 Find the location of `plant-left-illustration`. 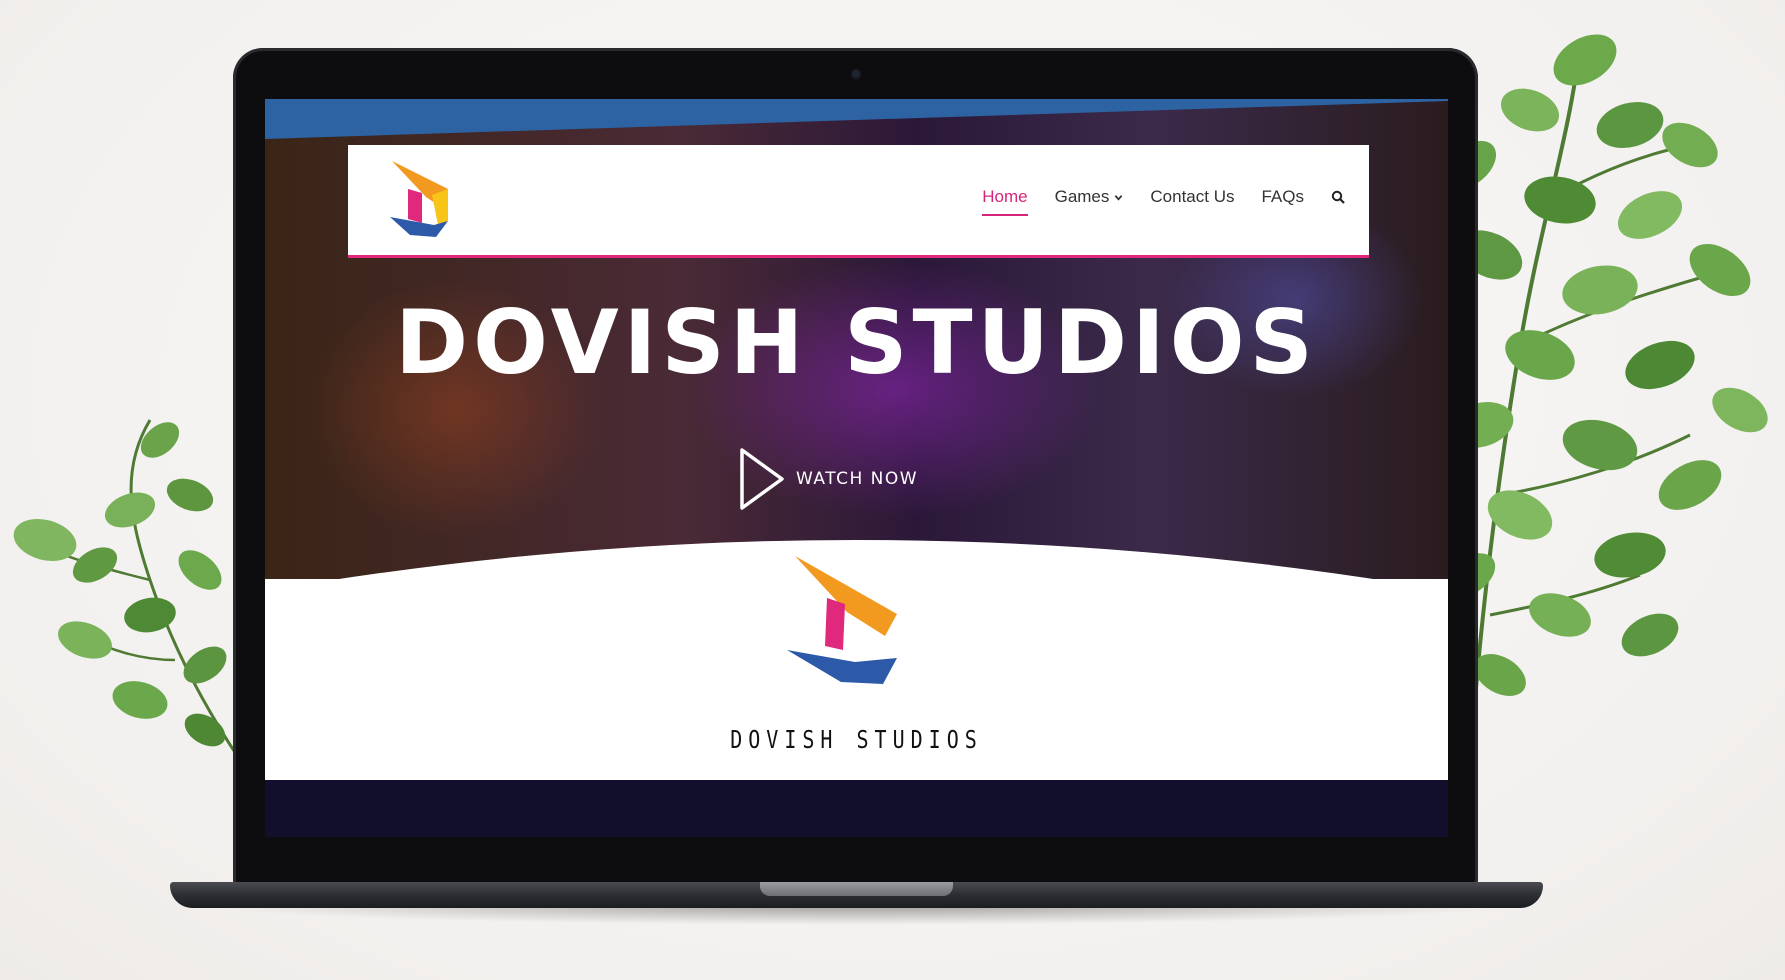

plant-left-illustration is located at coordinates (127, 590).